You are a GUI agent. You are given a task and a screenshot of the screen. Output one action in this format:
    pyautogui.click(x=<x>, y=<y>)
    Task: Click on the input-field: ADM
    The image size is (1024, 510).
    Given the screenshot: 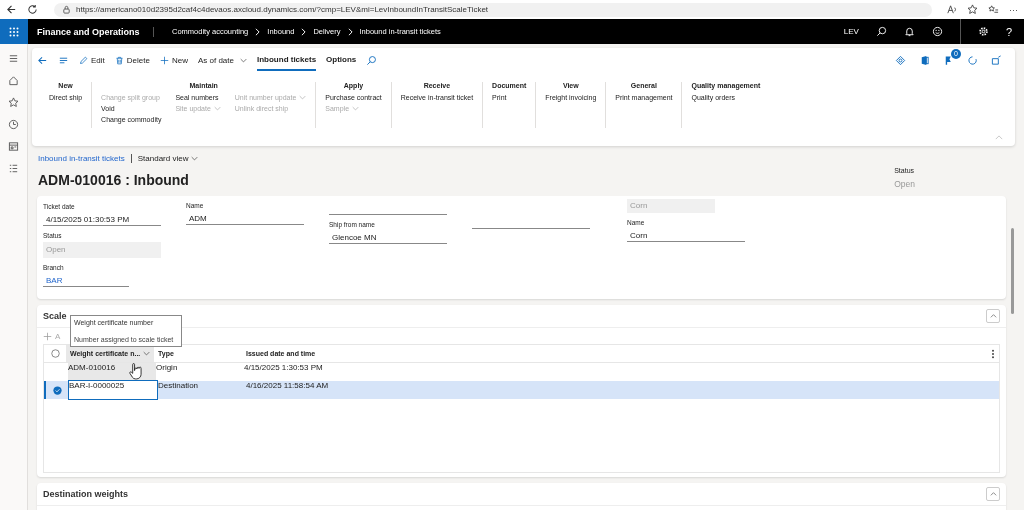 What is the action you would take?
    pyautogui.click(x=245, y=218)
    